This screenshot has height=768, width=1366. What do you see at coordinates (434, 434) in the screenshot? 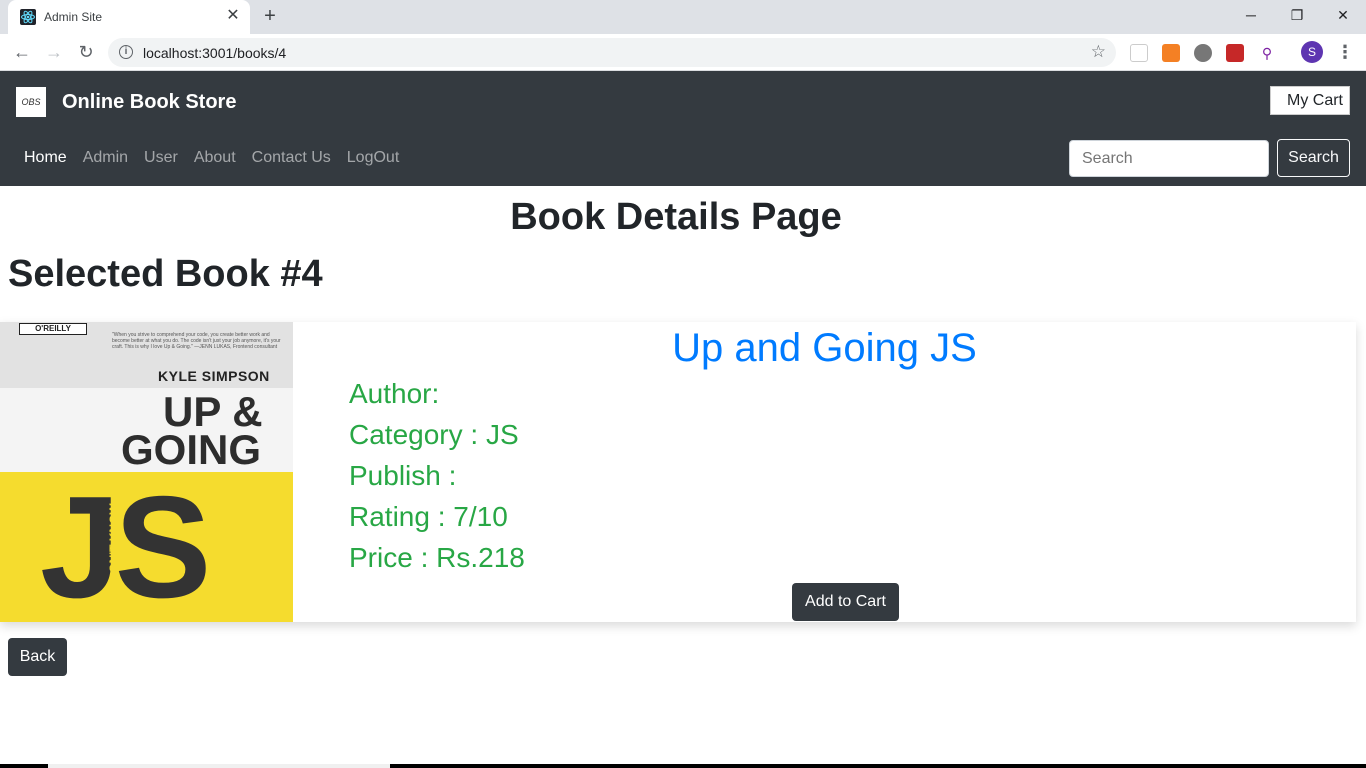
I see `book-category: Category : JS` at bounding box center [434, 434].